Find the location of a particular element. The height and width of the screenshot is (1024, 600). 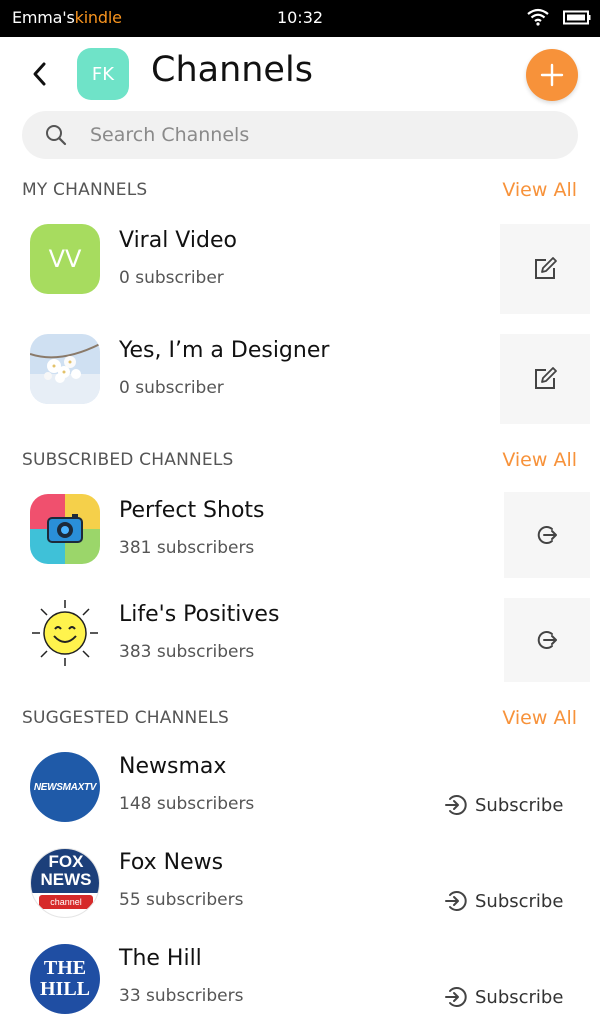

channel-thumbnail: NEWSMAXTV is located at coordinates (65, 787).